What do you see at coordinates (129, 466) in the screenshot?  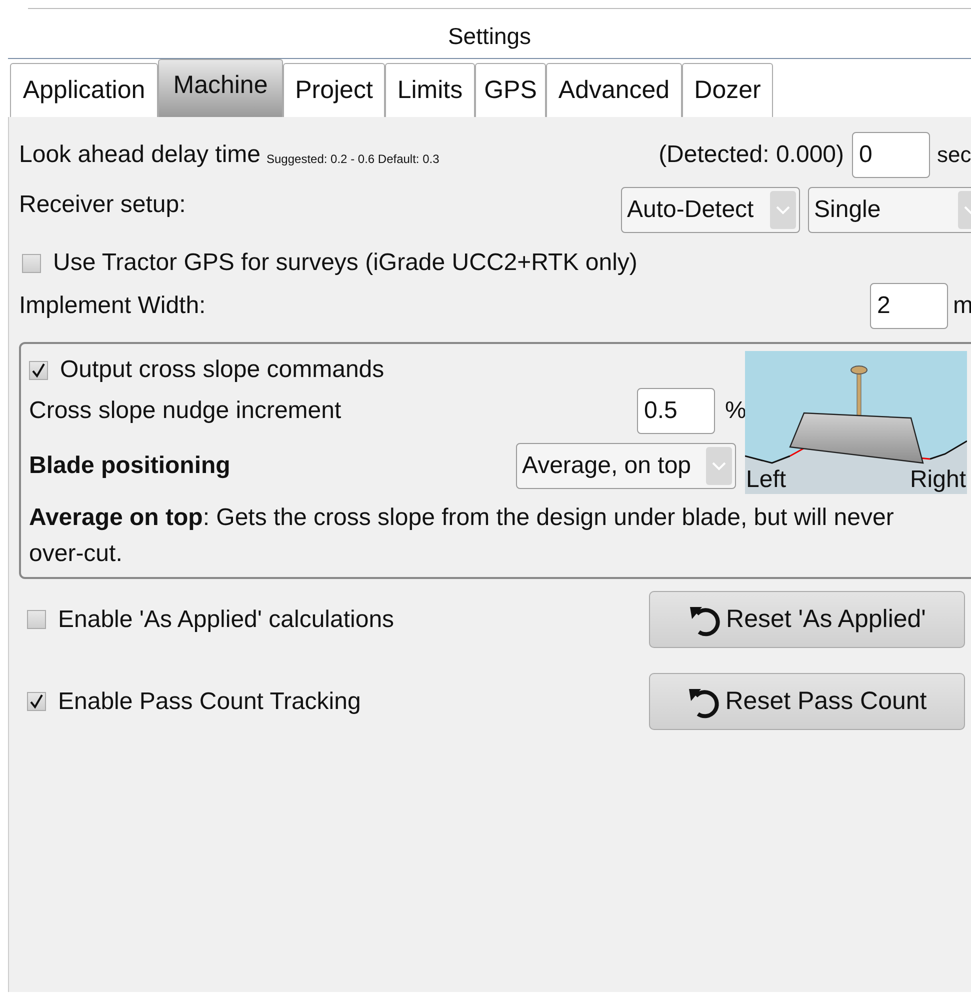 I see `field-label: Blade positioning` at bounding box center [129, 466].